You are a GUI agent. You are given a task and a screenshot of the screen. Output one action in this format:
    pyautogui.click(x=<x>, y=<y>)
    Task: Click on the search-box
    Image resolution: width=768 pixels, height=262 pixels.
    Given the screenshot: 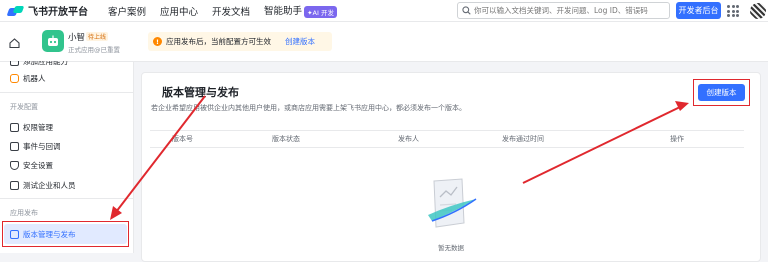 What is the action you would take?
    pyautogui.click(x=563, y=10)
    